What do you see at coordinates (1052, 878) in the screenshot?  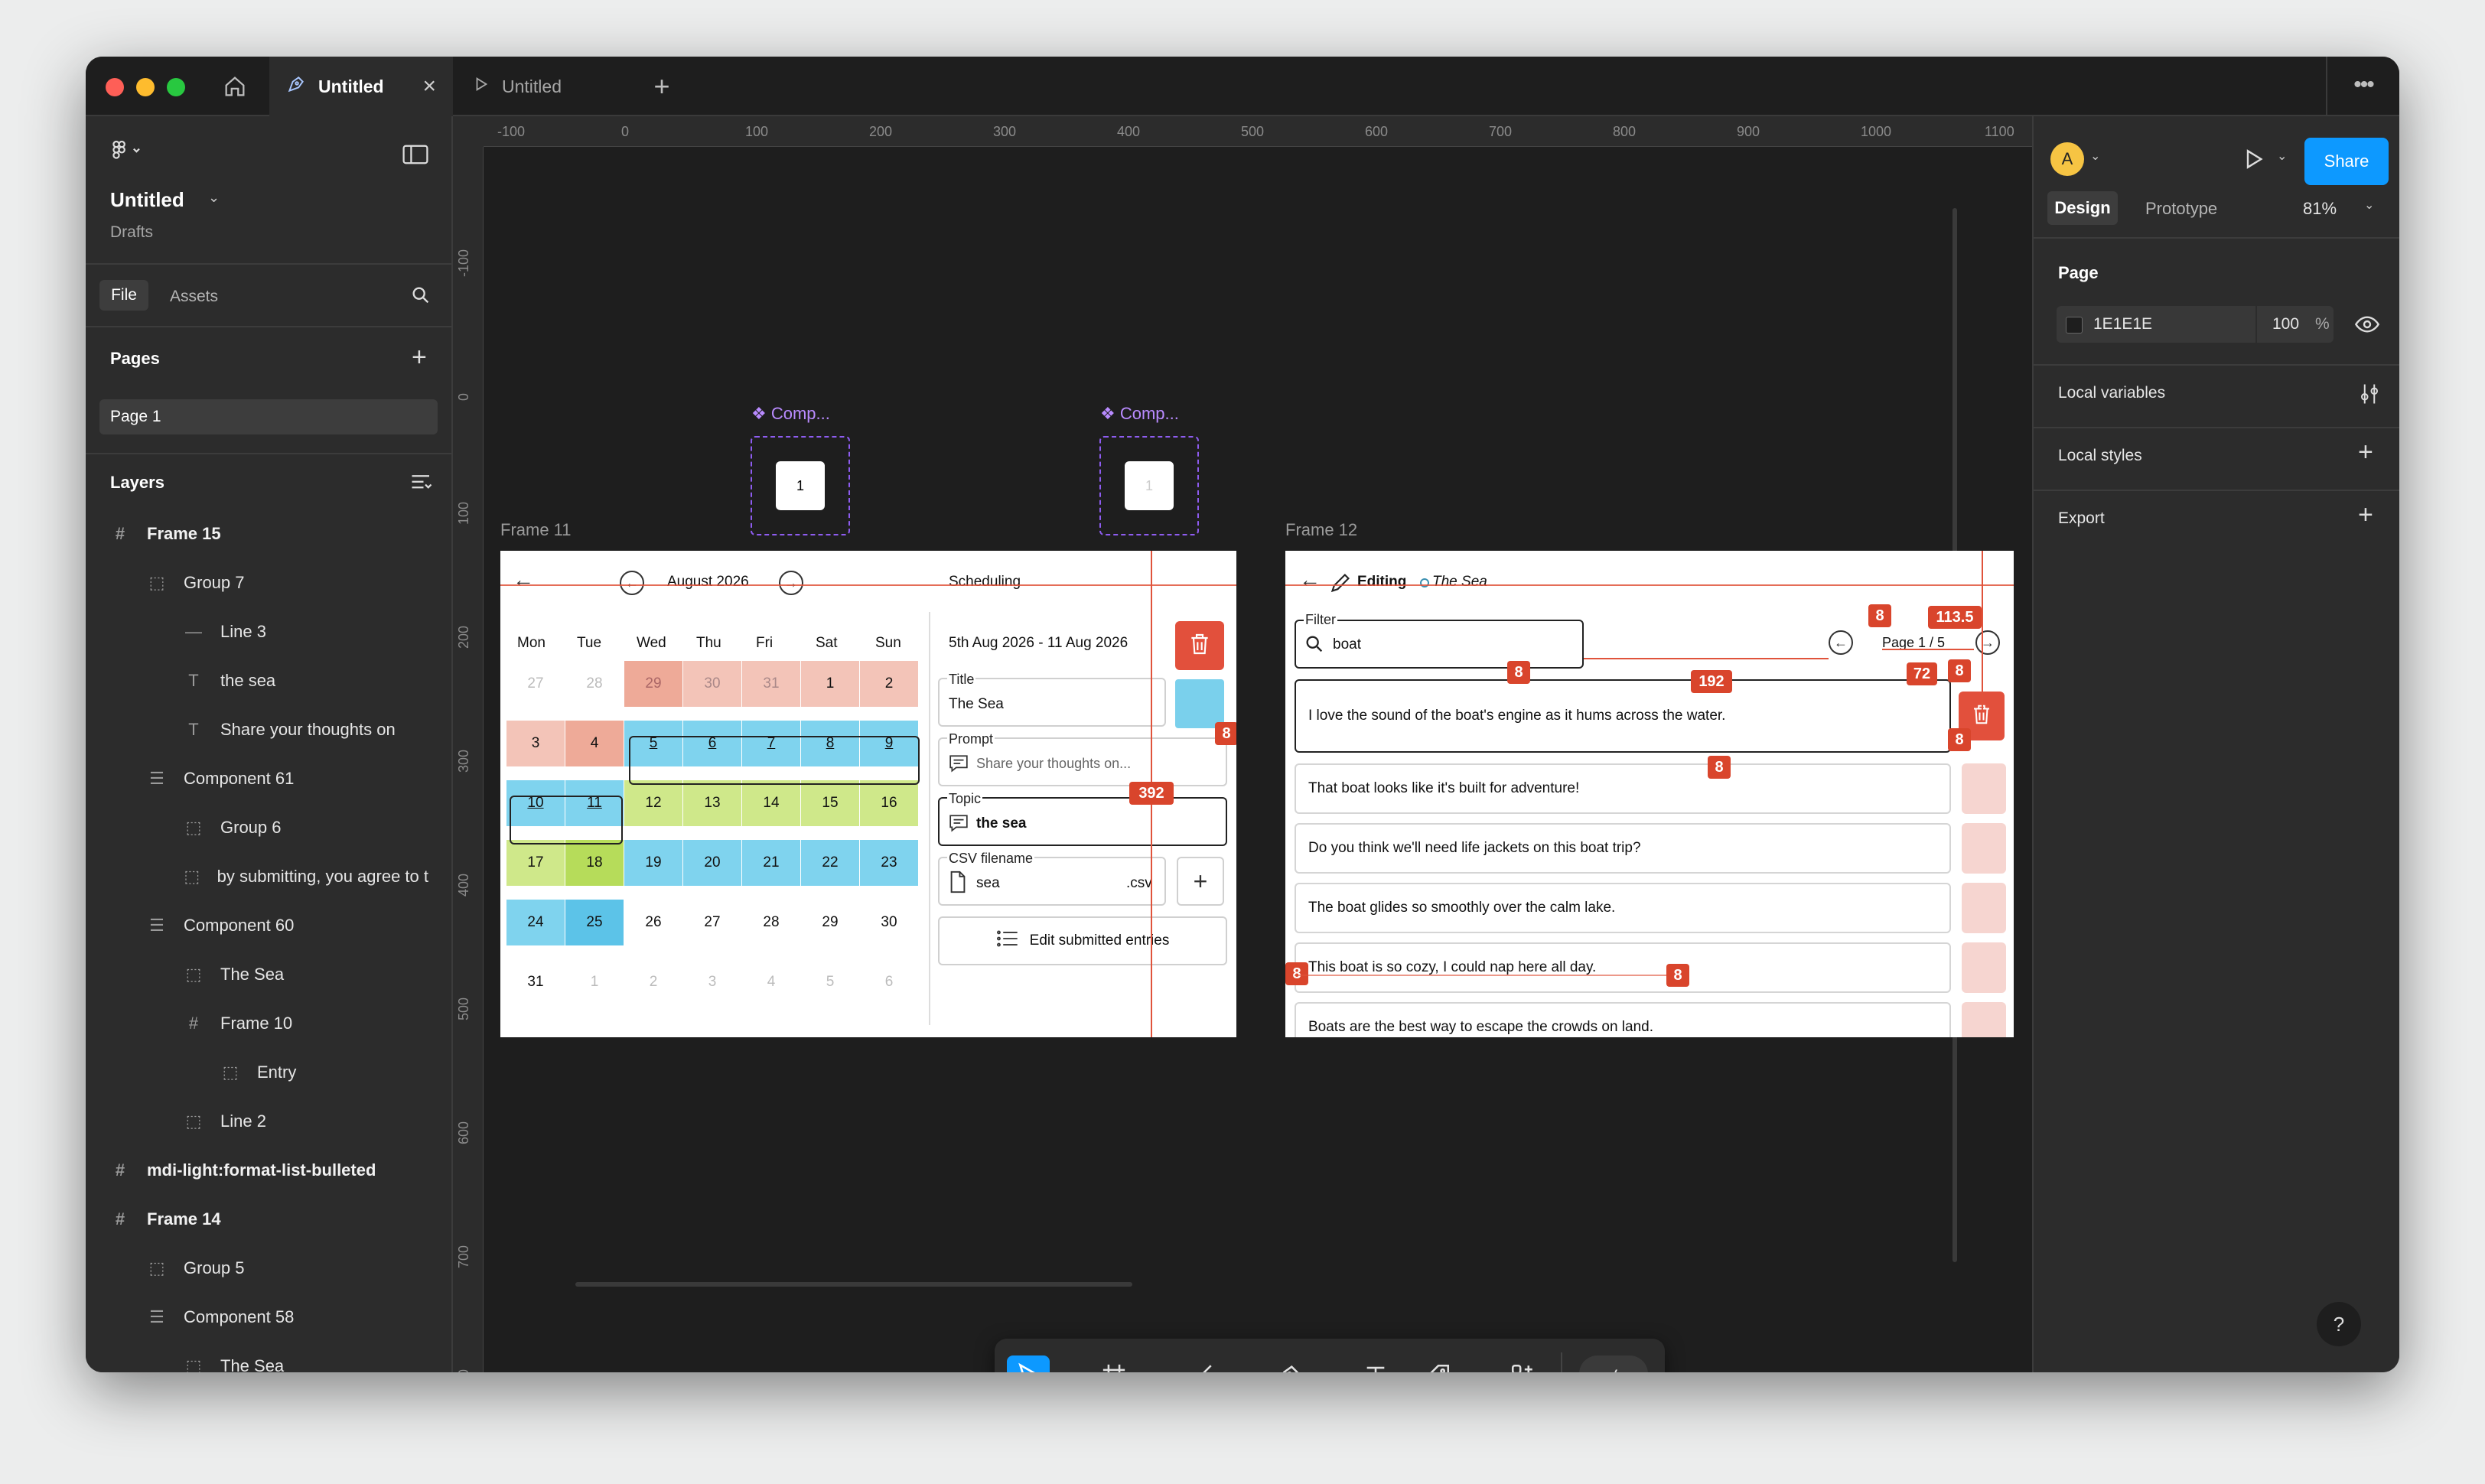 I see `csv-filename-field: CSV filename sea .csv` at bounding box center [1052, 878].